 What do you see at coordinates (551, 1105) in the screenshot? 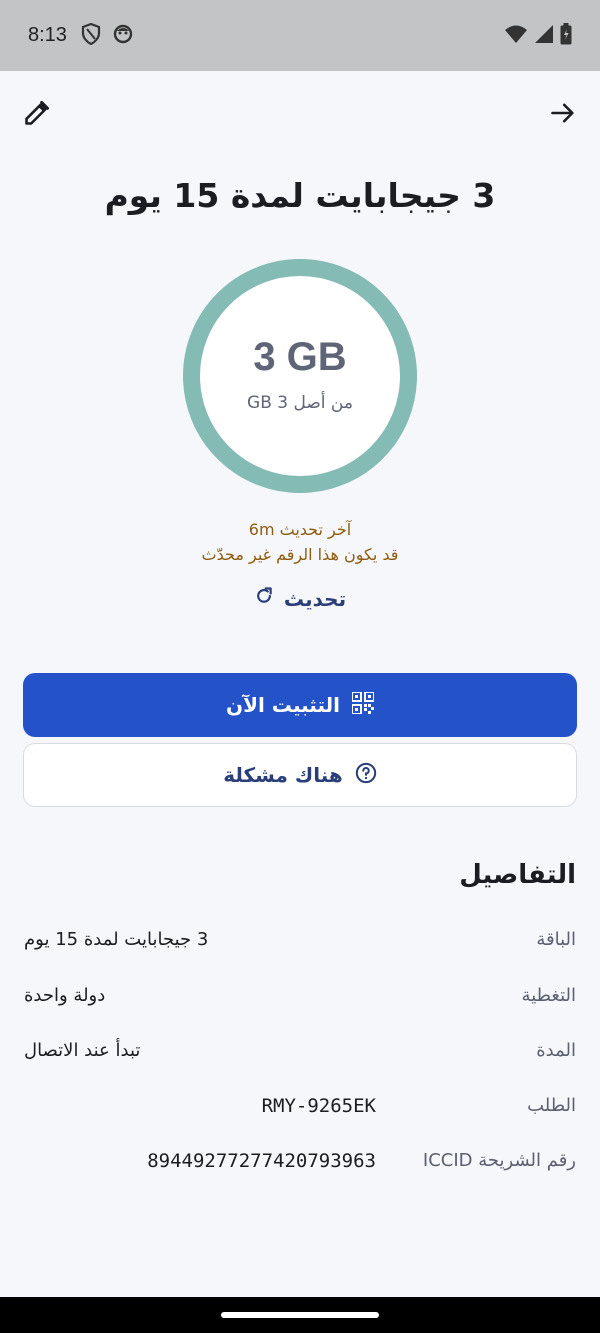
I see `detail-label: الطلب` at bounding box center [551, 1105].